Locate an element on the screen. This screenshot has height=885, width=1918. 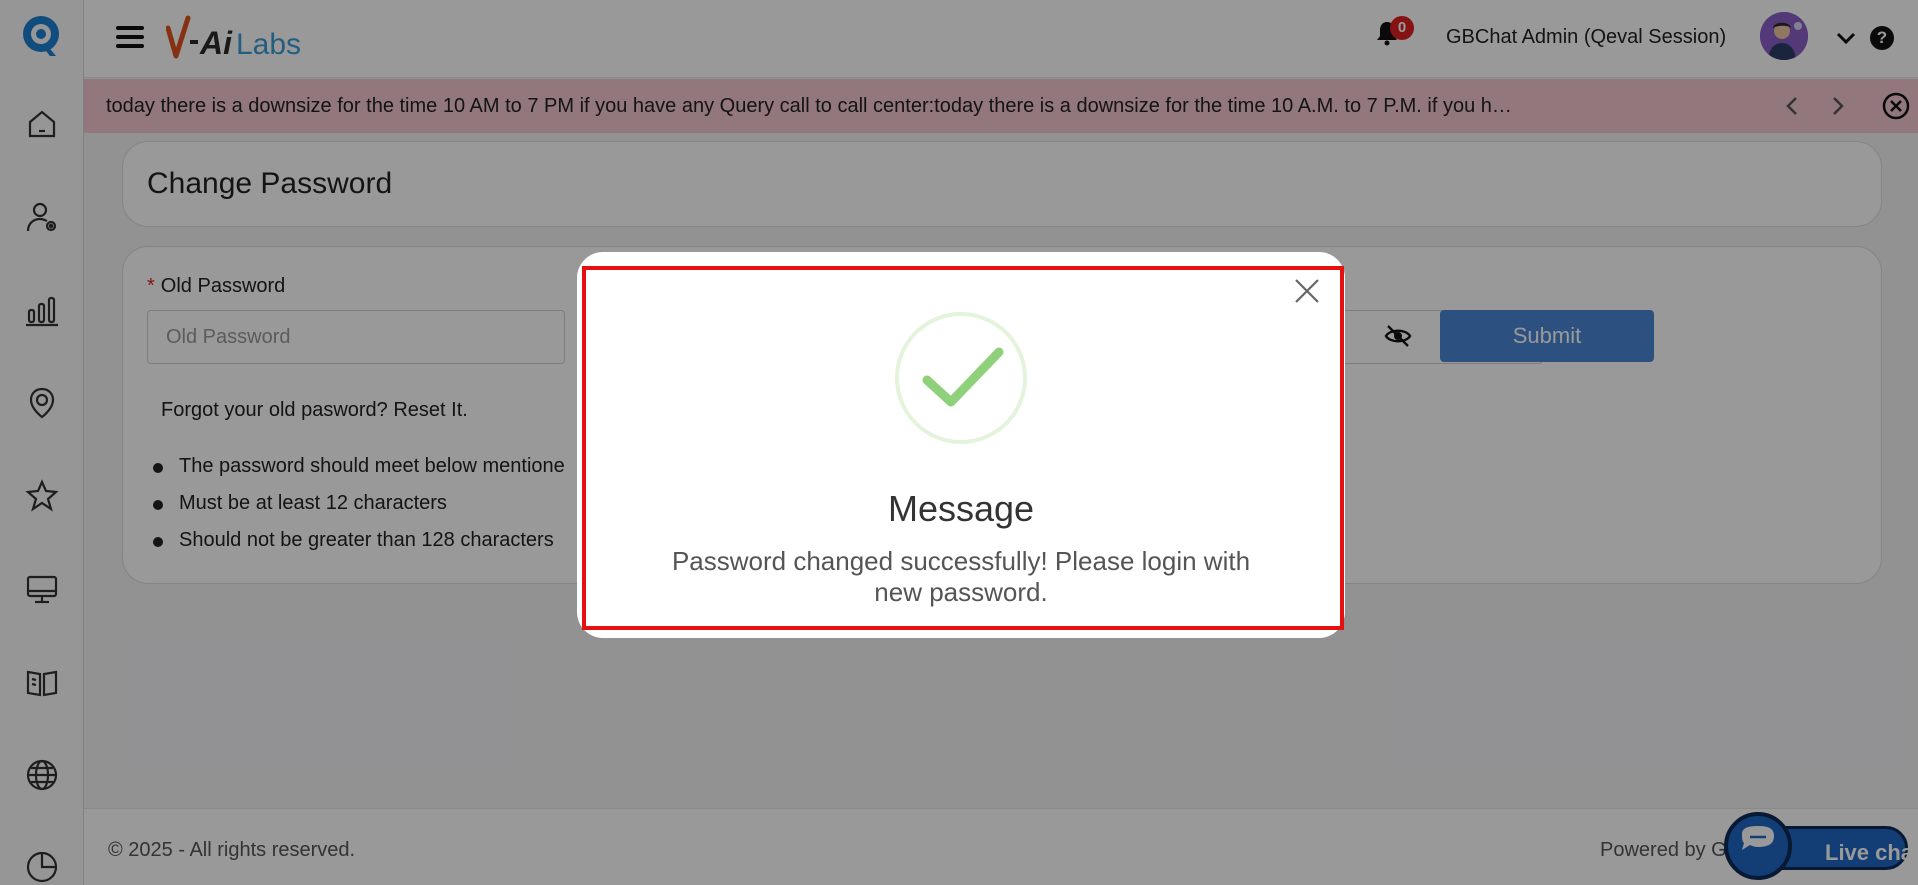
close-icon is located at coordinates (1307, 291).